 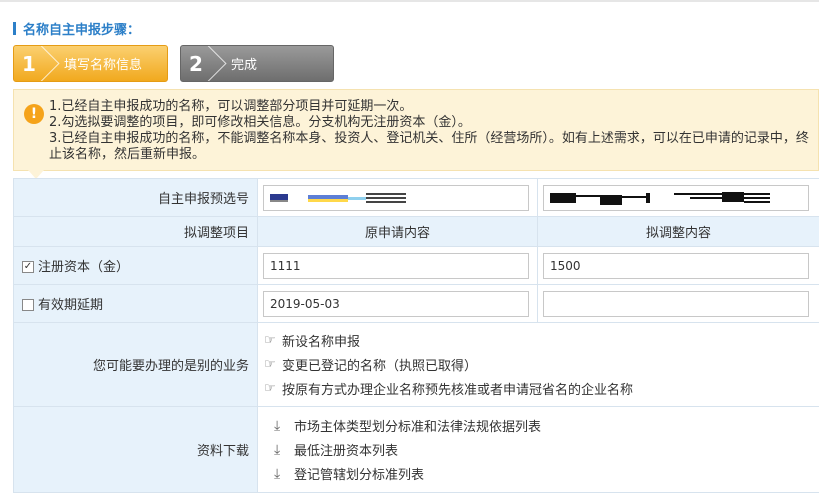 I want to click on original-capital-input: 1111, so click(x=396, y=265).